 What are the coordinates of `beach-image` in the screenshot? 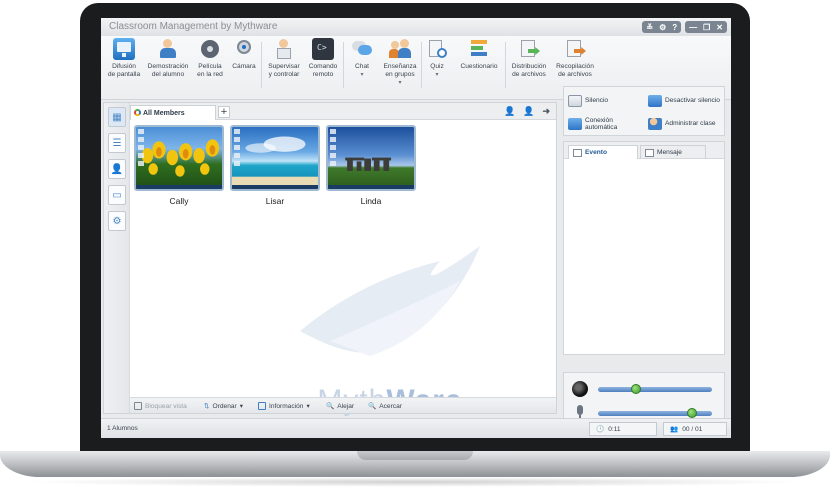 It's located at (275, 161).